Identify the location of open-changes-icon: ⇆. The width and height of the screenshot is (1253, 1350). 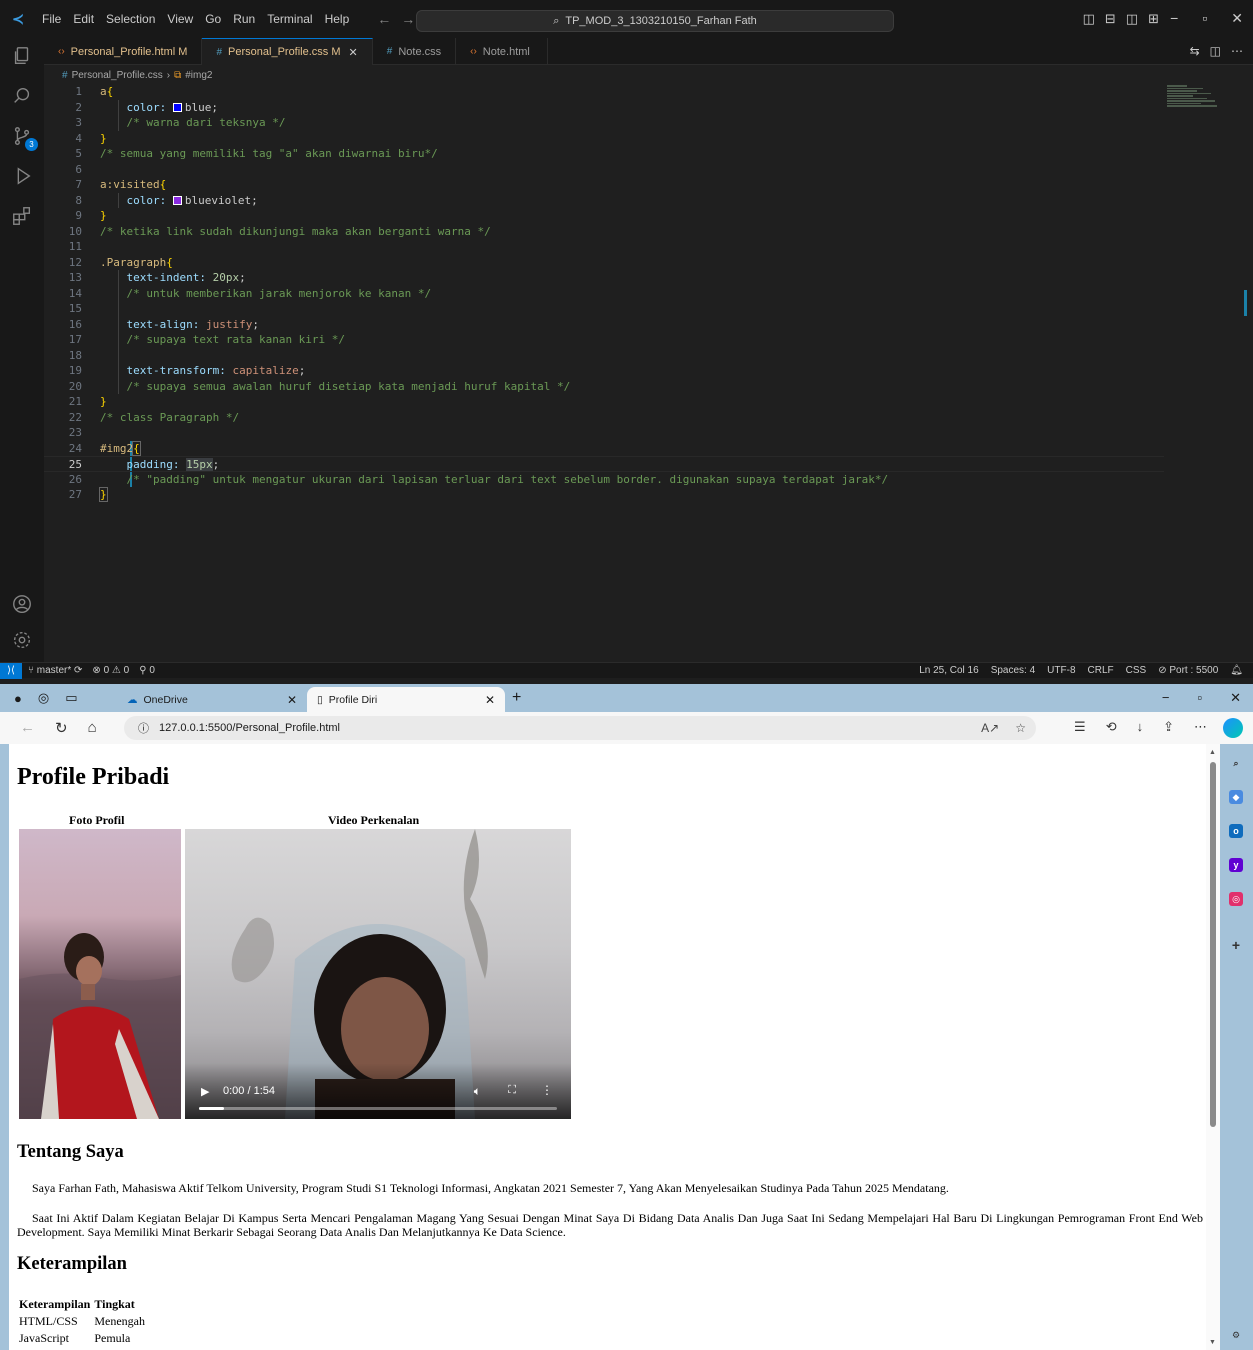
(1195, 51).